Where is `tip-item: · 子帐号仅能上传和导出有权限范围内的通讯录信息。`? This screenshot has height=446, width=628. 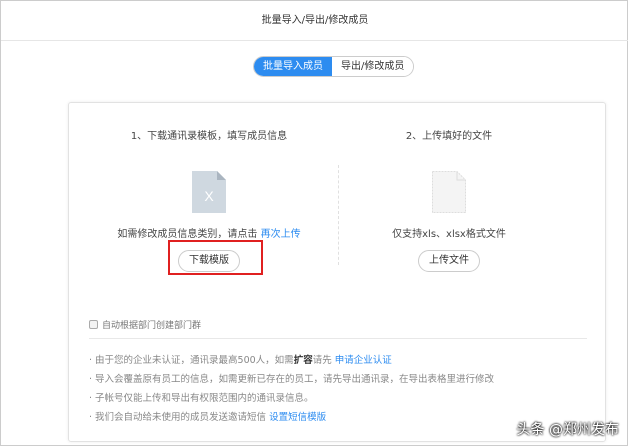
tip-item: · 子帐号仅能上传和导出有权限范围内的通讯录信息。 is located at coordinates (201, 398).